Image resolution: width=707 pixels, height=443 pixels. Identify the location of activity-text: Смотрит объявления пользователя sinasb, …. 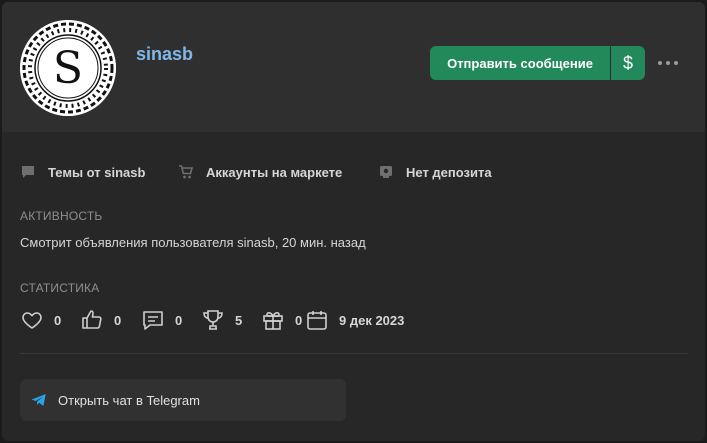
(193, 242).